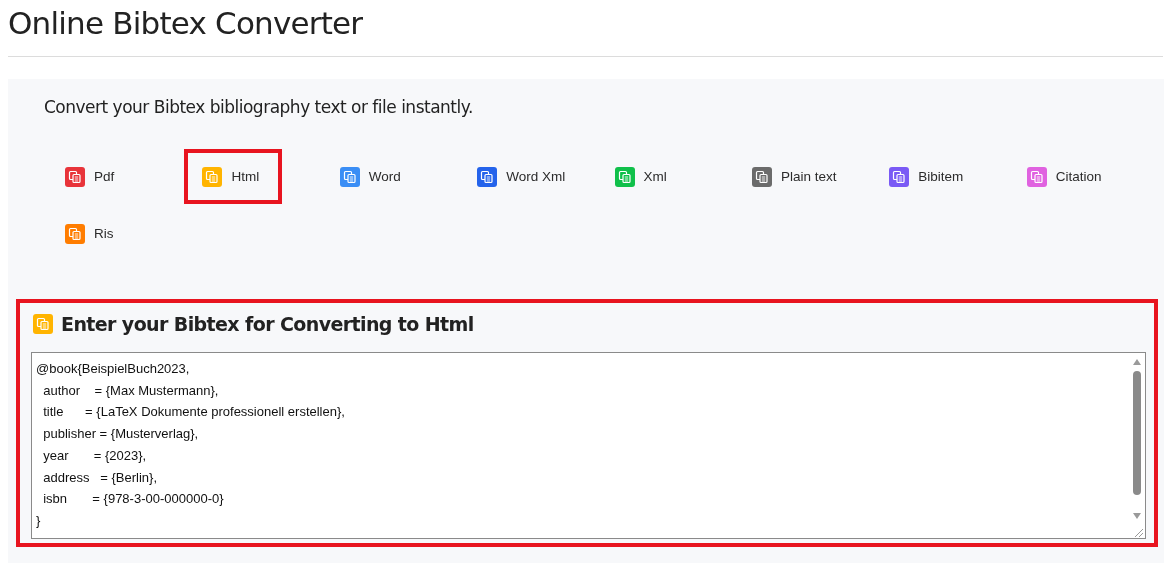 This screenshot has height=586, width=1164. I want to click on format-button: Citation, so click(1062, 176).